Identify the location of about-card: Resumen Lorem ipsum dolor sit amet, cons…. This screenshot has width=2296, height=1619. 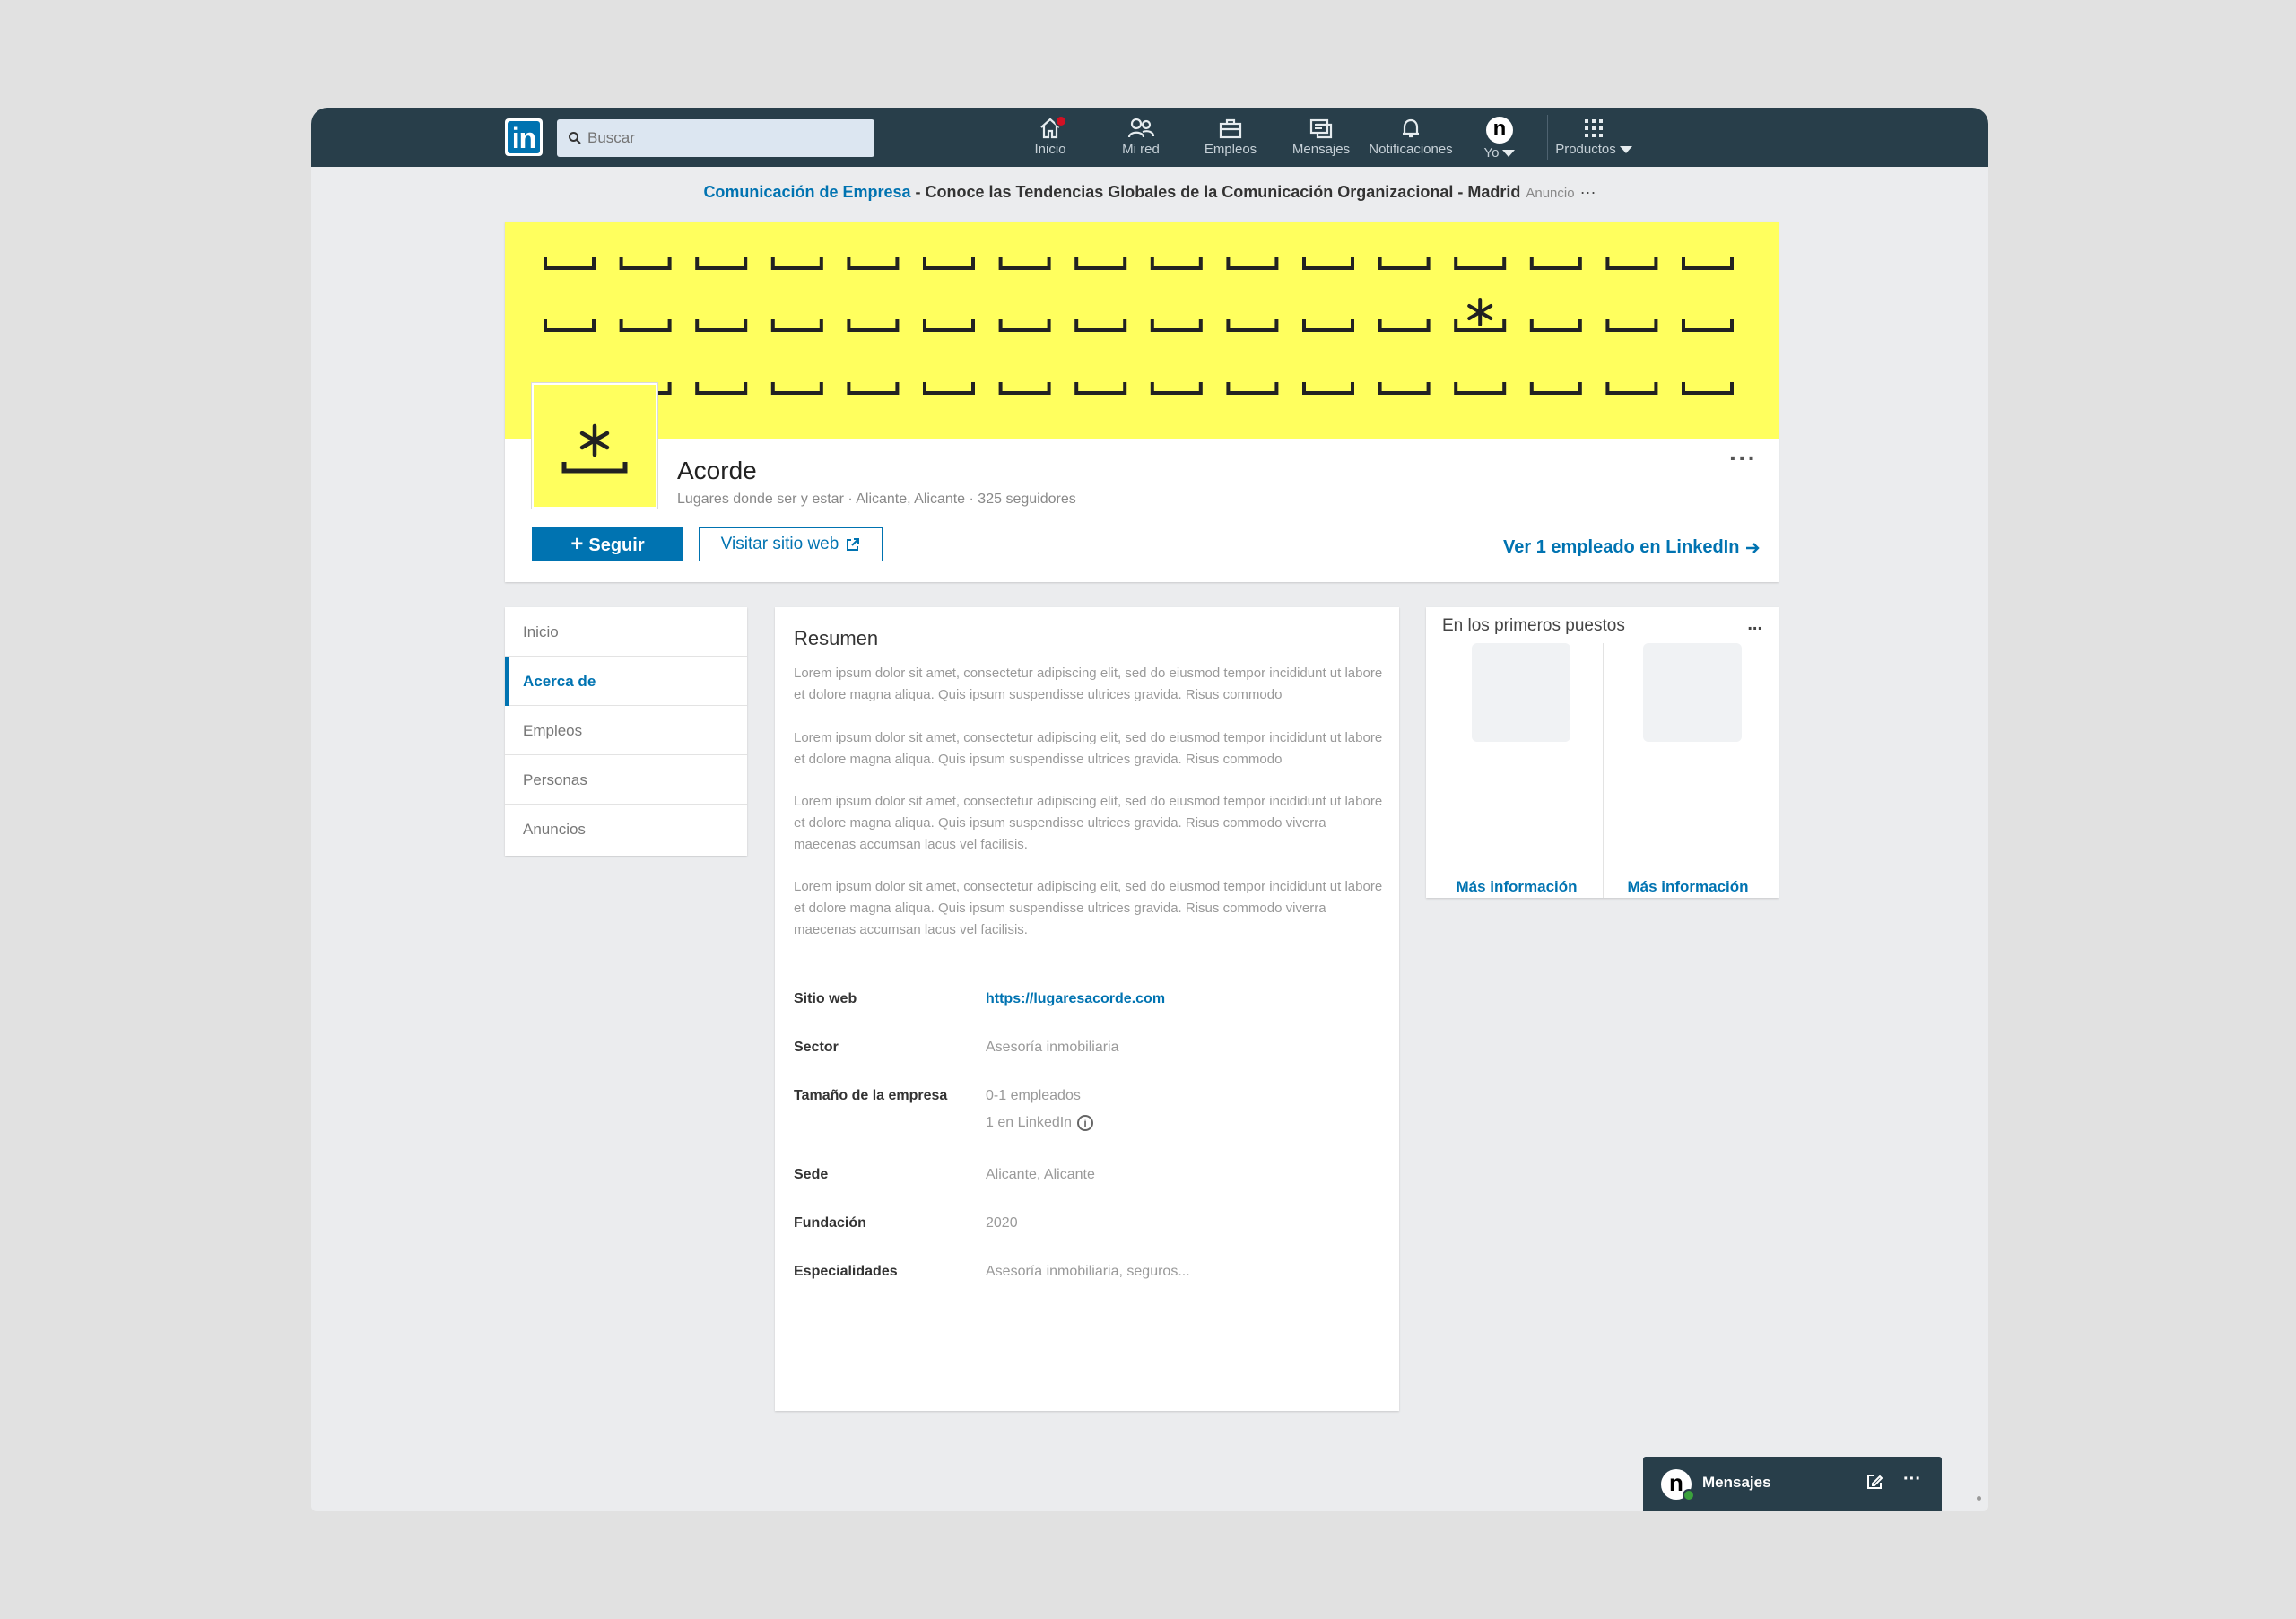
(1087, 1009).